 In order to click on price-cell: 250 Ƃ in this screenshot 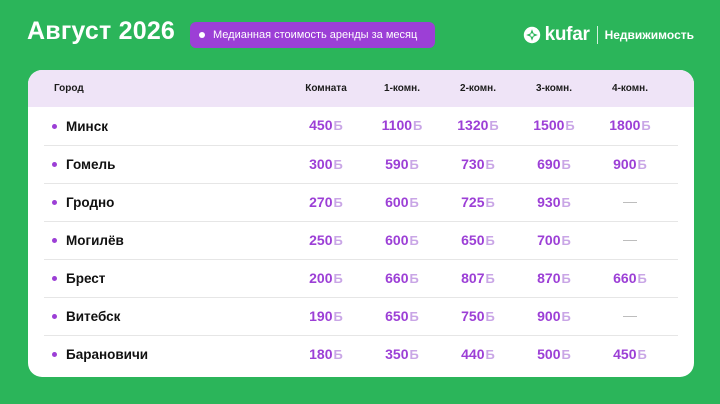, I will do `click(326, 241)`.